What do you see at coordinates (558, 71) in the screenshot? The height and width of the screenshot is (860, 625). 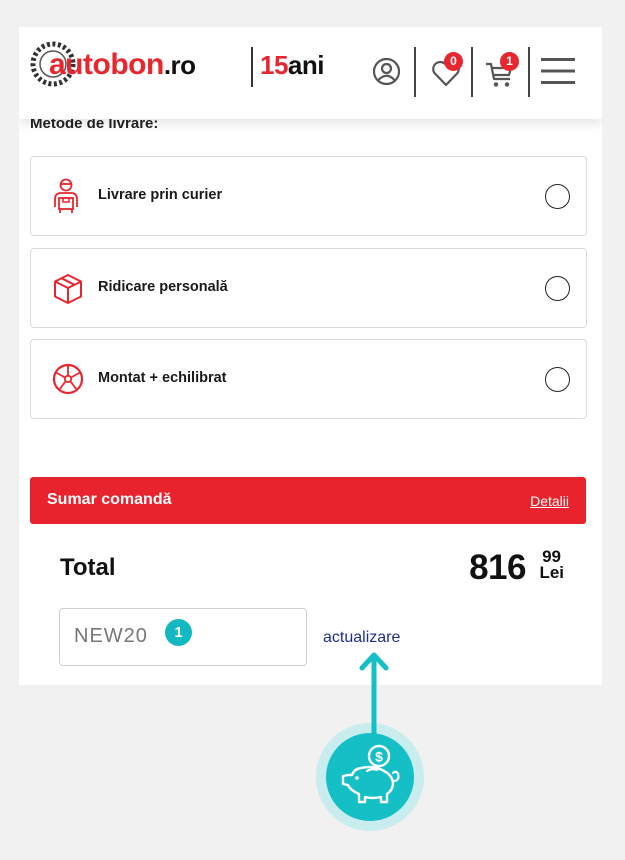 I see `menu-icon` at bounding box center [558, 71].